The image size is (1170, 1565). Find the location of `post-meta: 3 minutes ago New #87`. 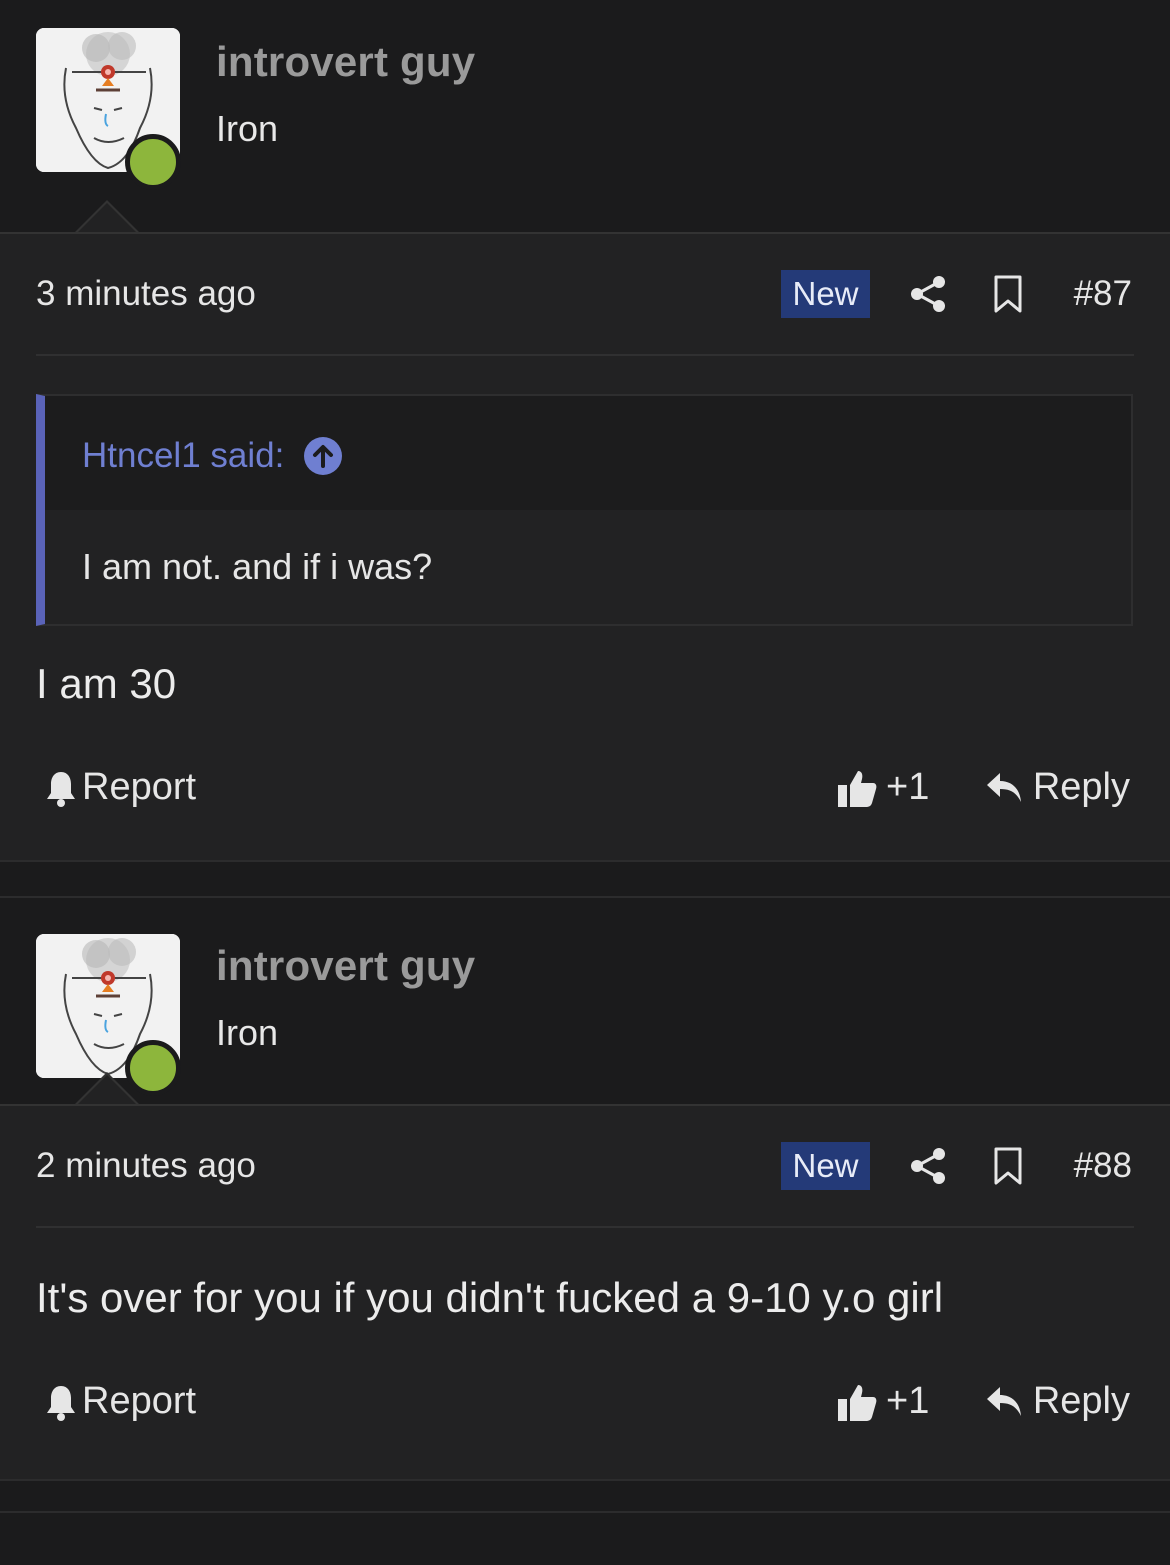

post-meta: 3 minutes ago New #87 is located at coordinates (585, 294).